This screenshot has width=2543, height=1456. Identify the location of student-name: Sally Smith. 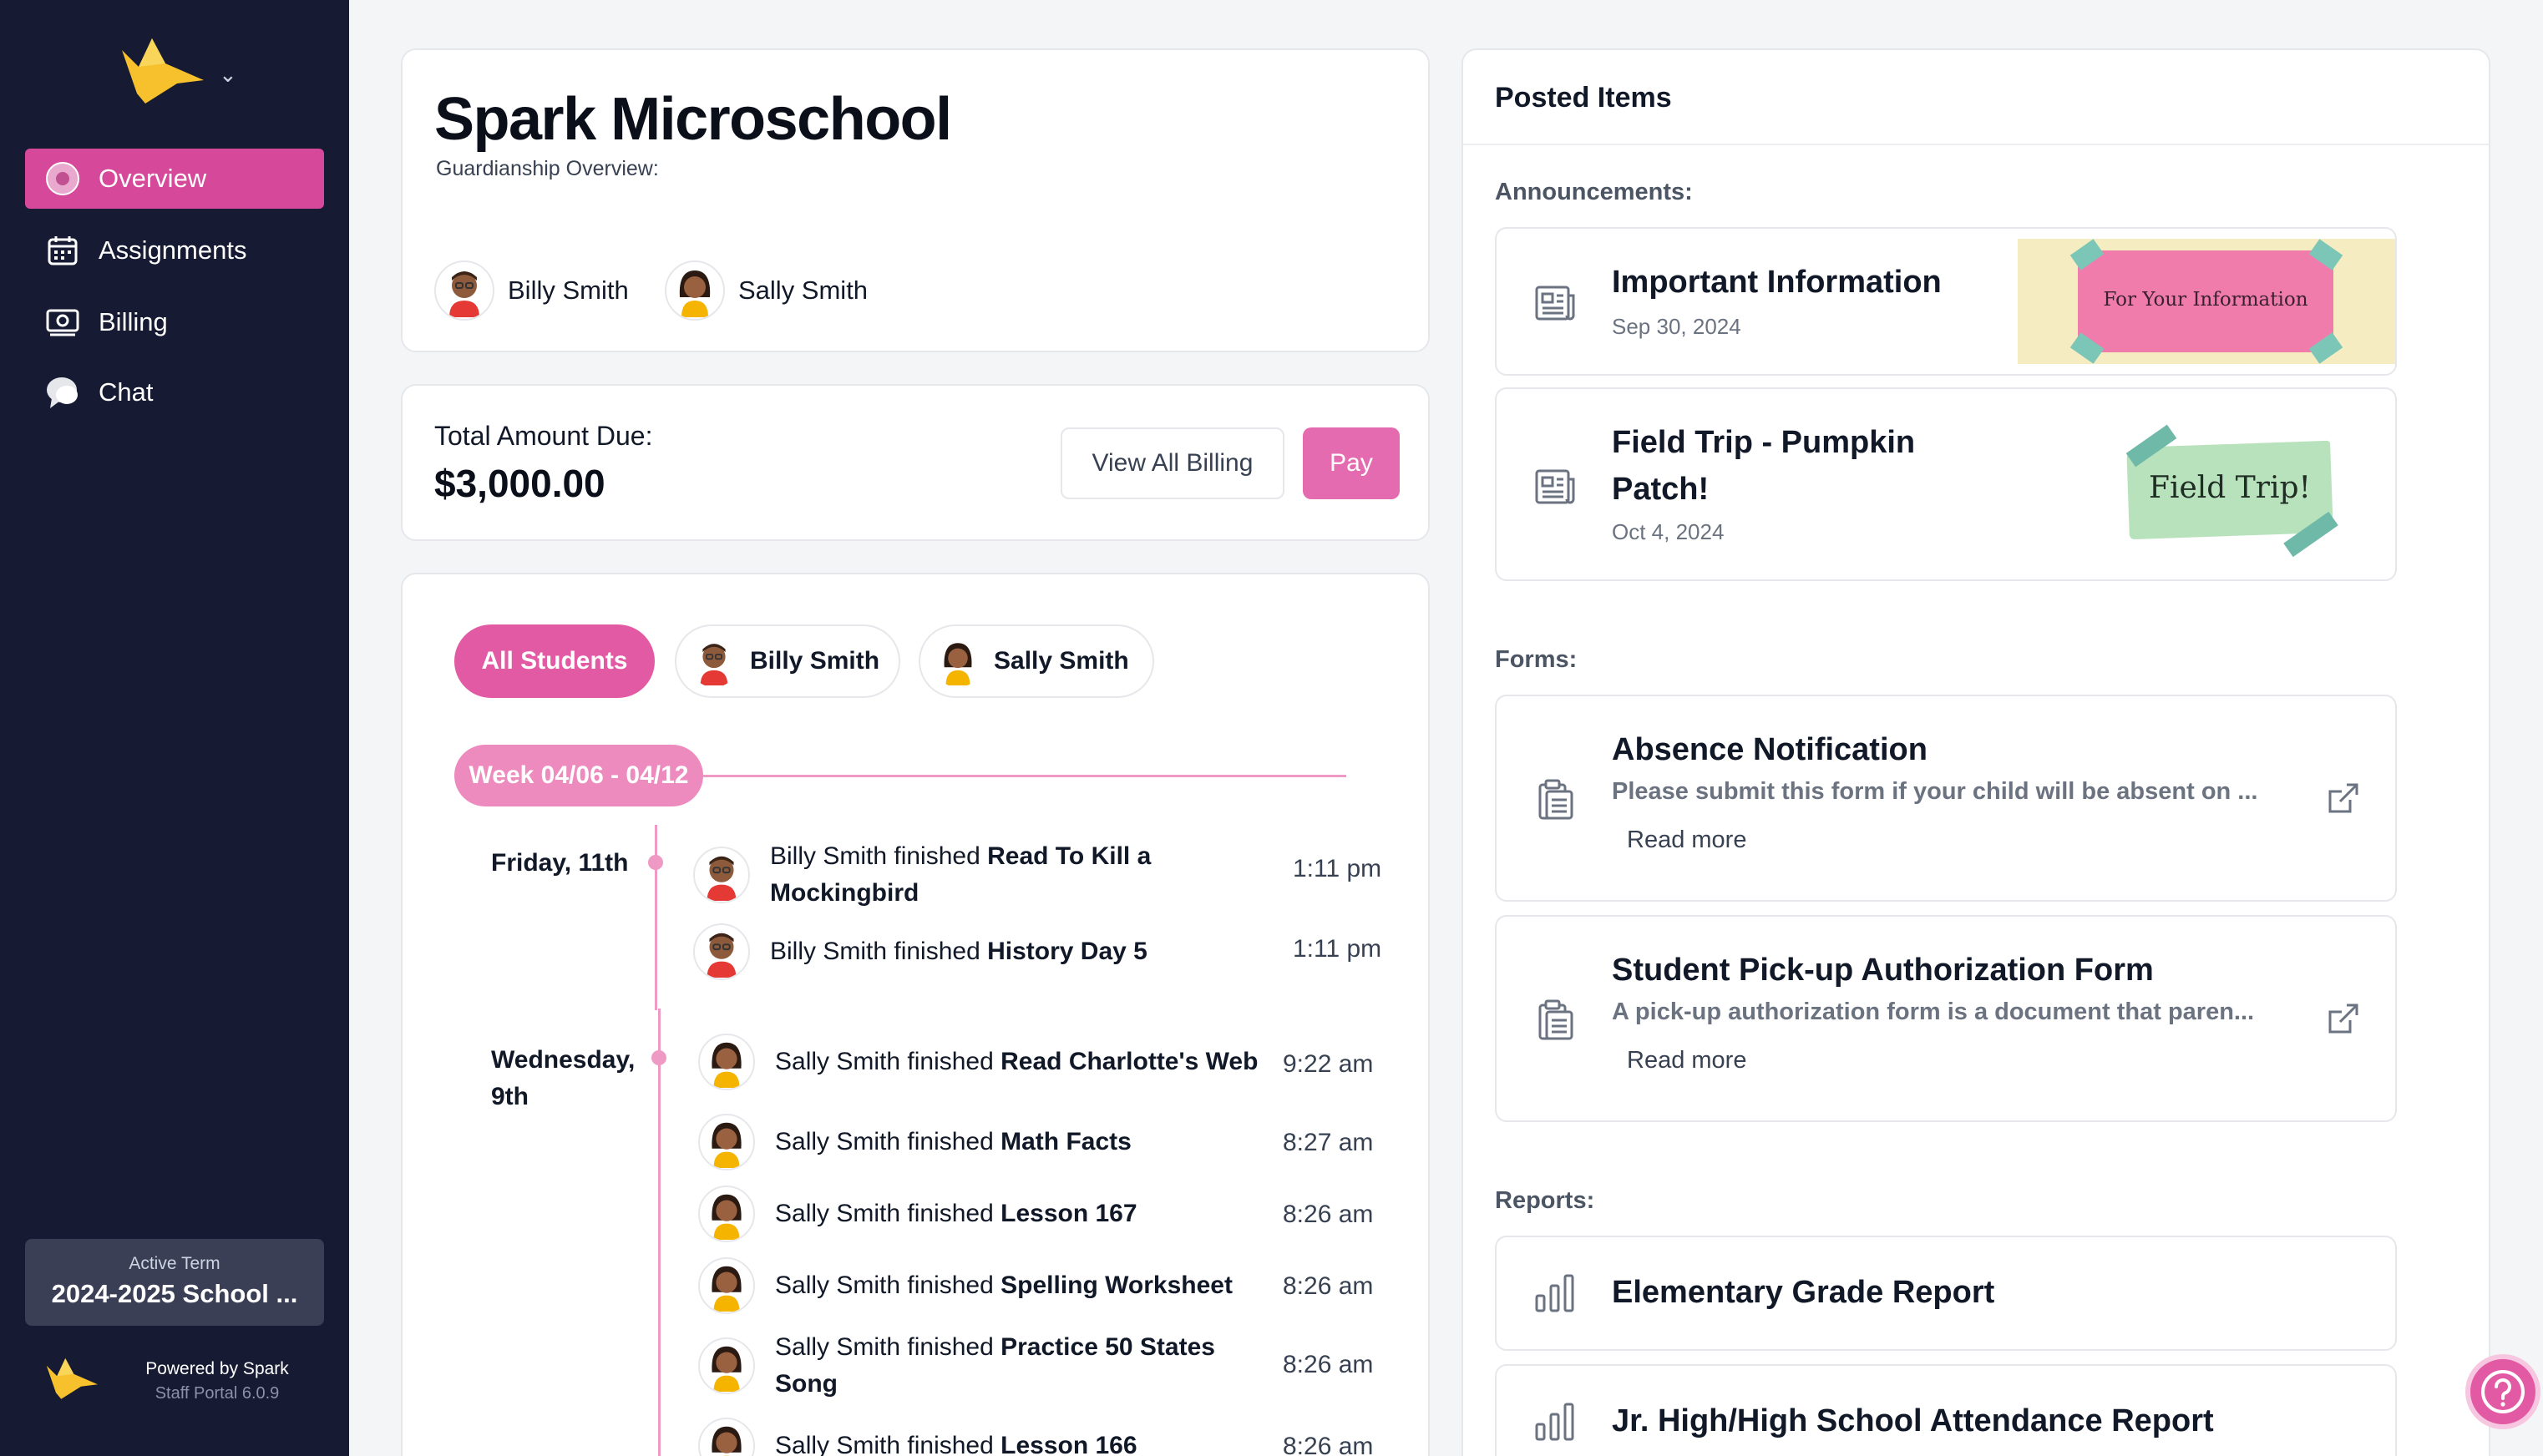
(804, 290).